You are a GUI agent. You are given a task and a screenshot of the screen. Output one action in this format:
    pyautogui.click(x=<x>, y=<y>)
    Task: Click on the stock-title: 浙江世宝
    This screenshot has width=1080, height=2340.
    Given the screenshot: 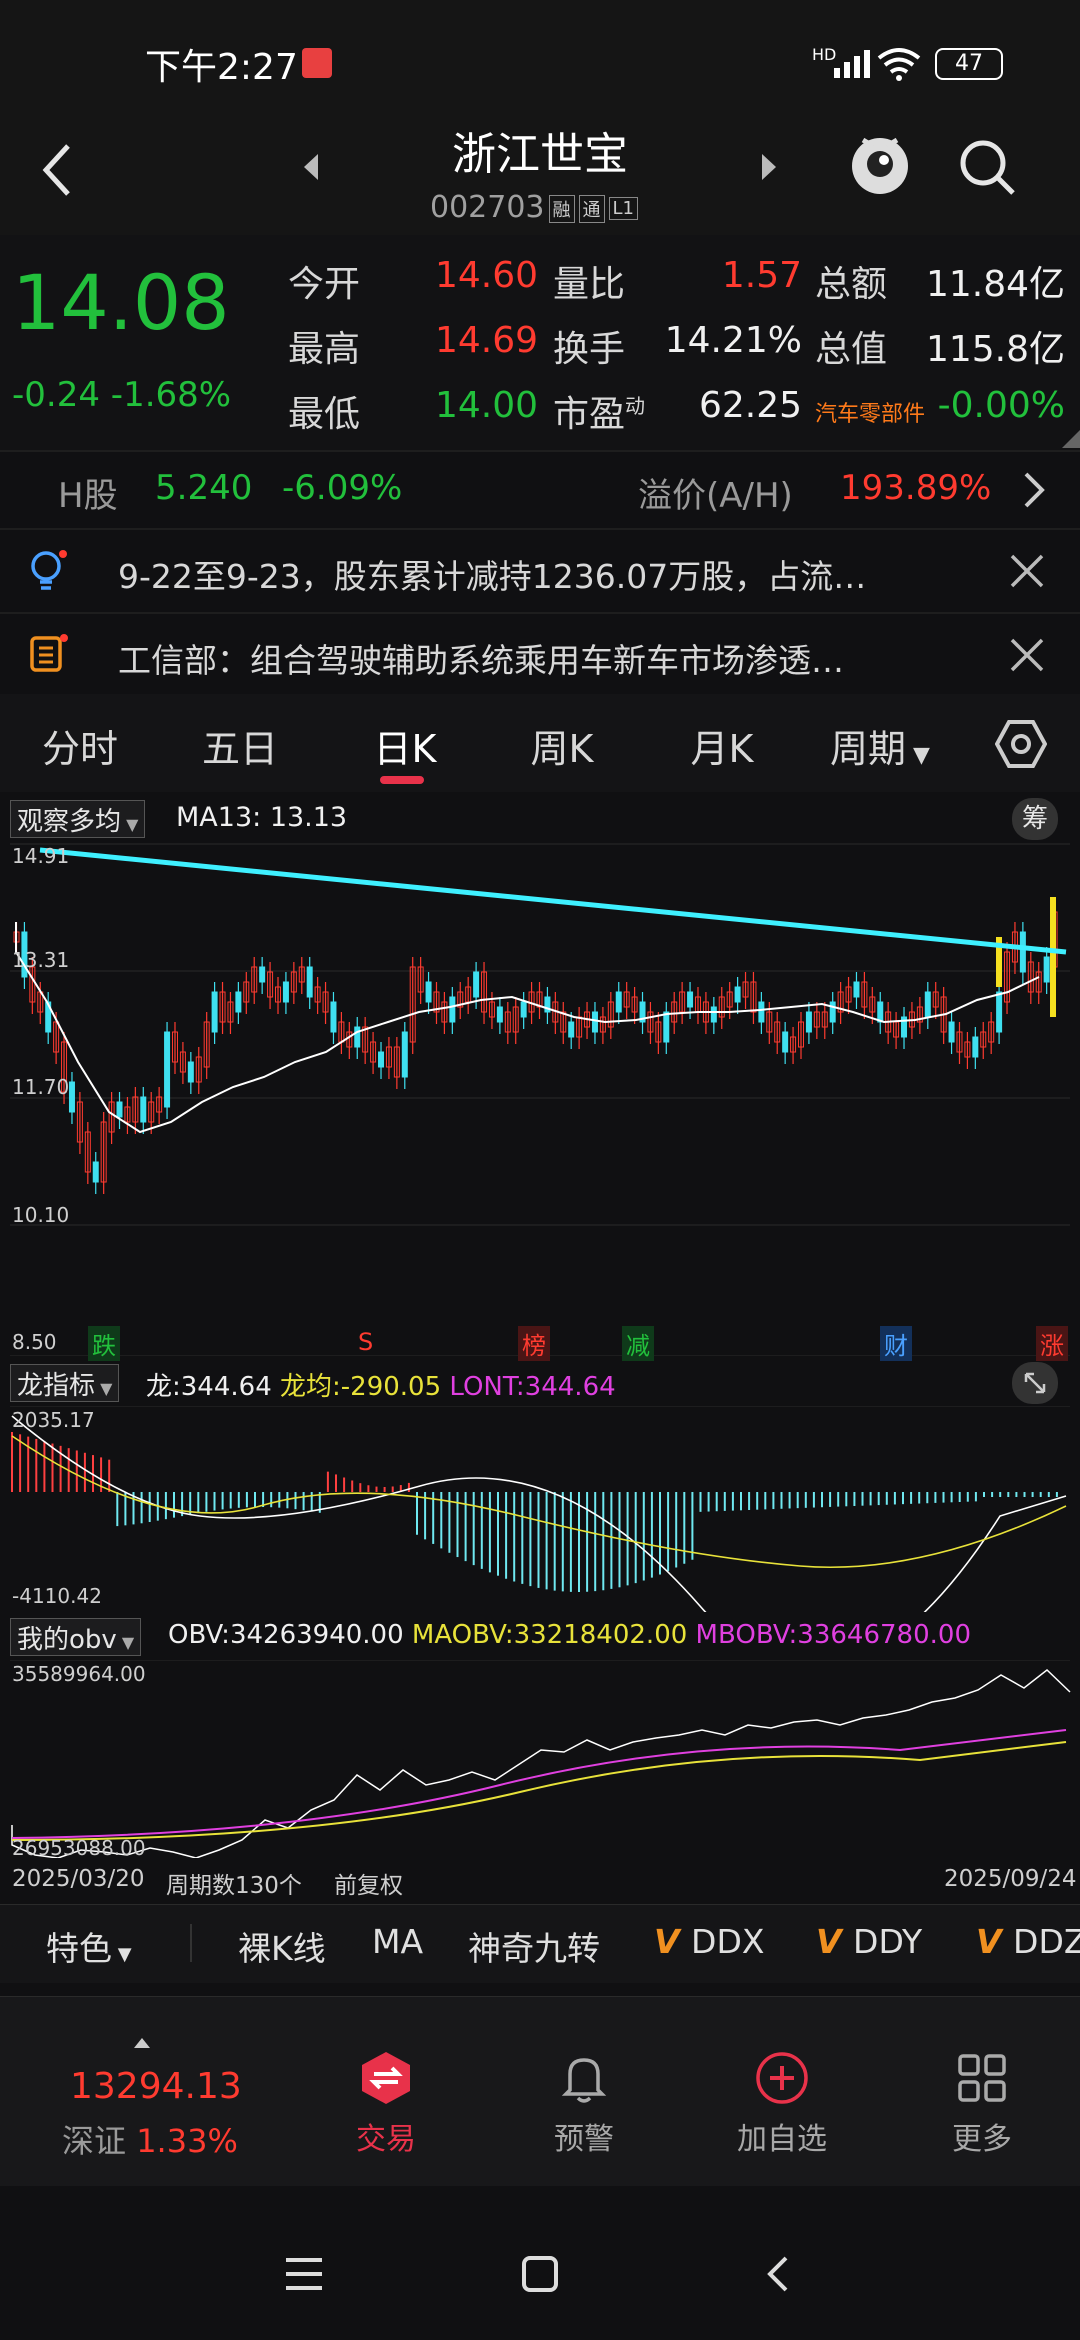 What is the action you would take?
    pyautogui.click(x=540, y=154)
    